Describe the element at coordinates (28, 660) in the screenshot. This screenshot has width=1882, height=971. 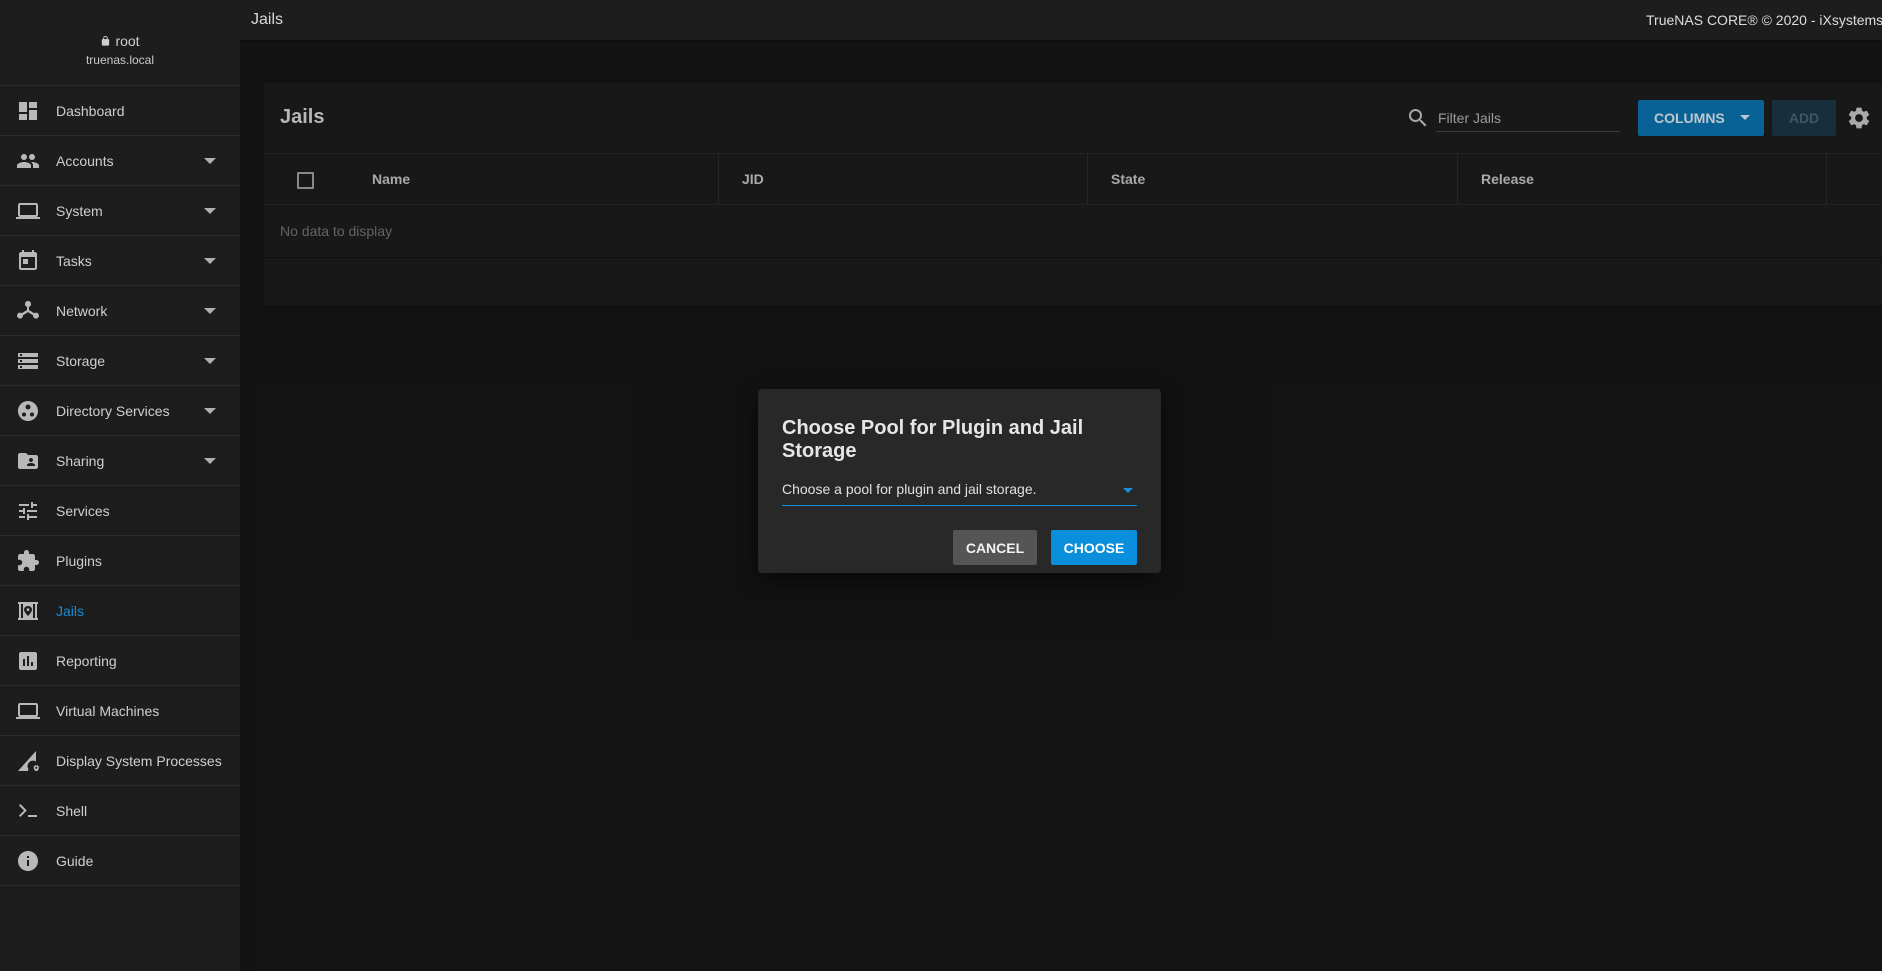
I see `chart-icon` at that location.